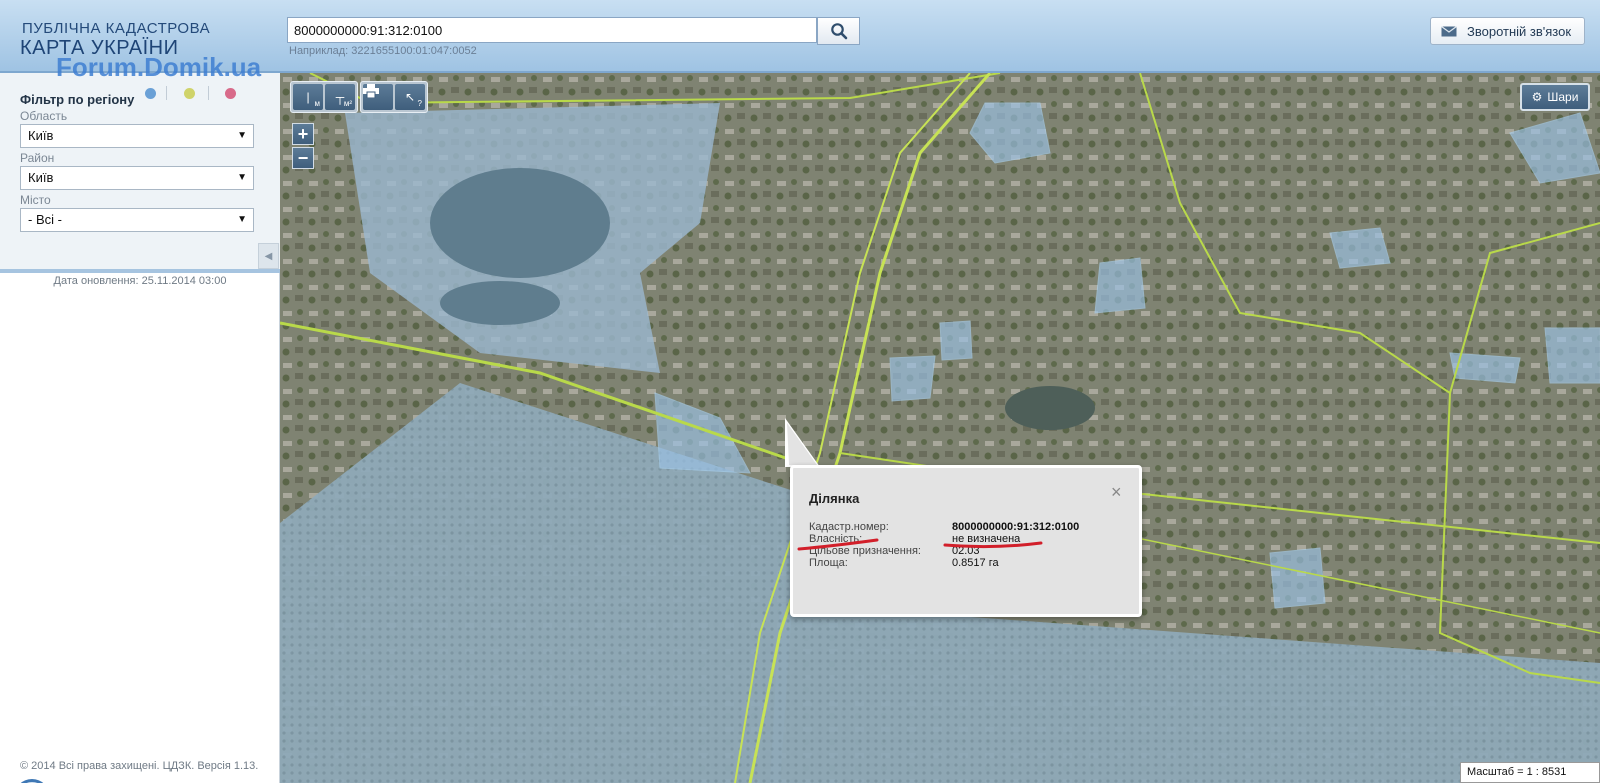  I want to click on cadastral-search-input, so click(552, 30).